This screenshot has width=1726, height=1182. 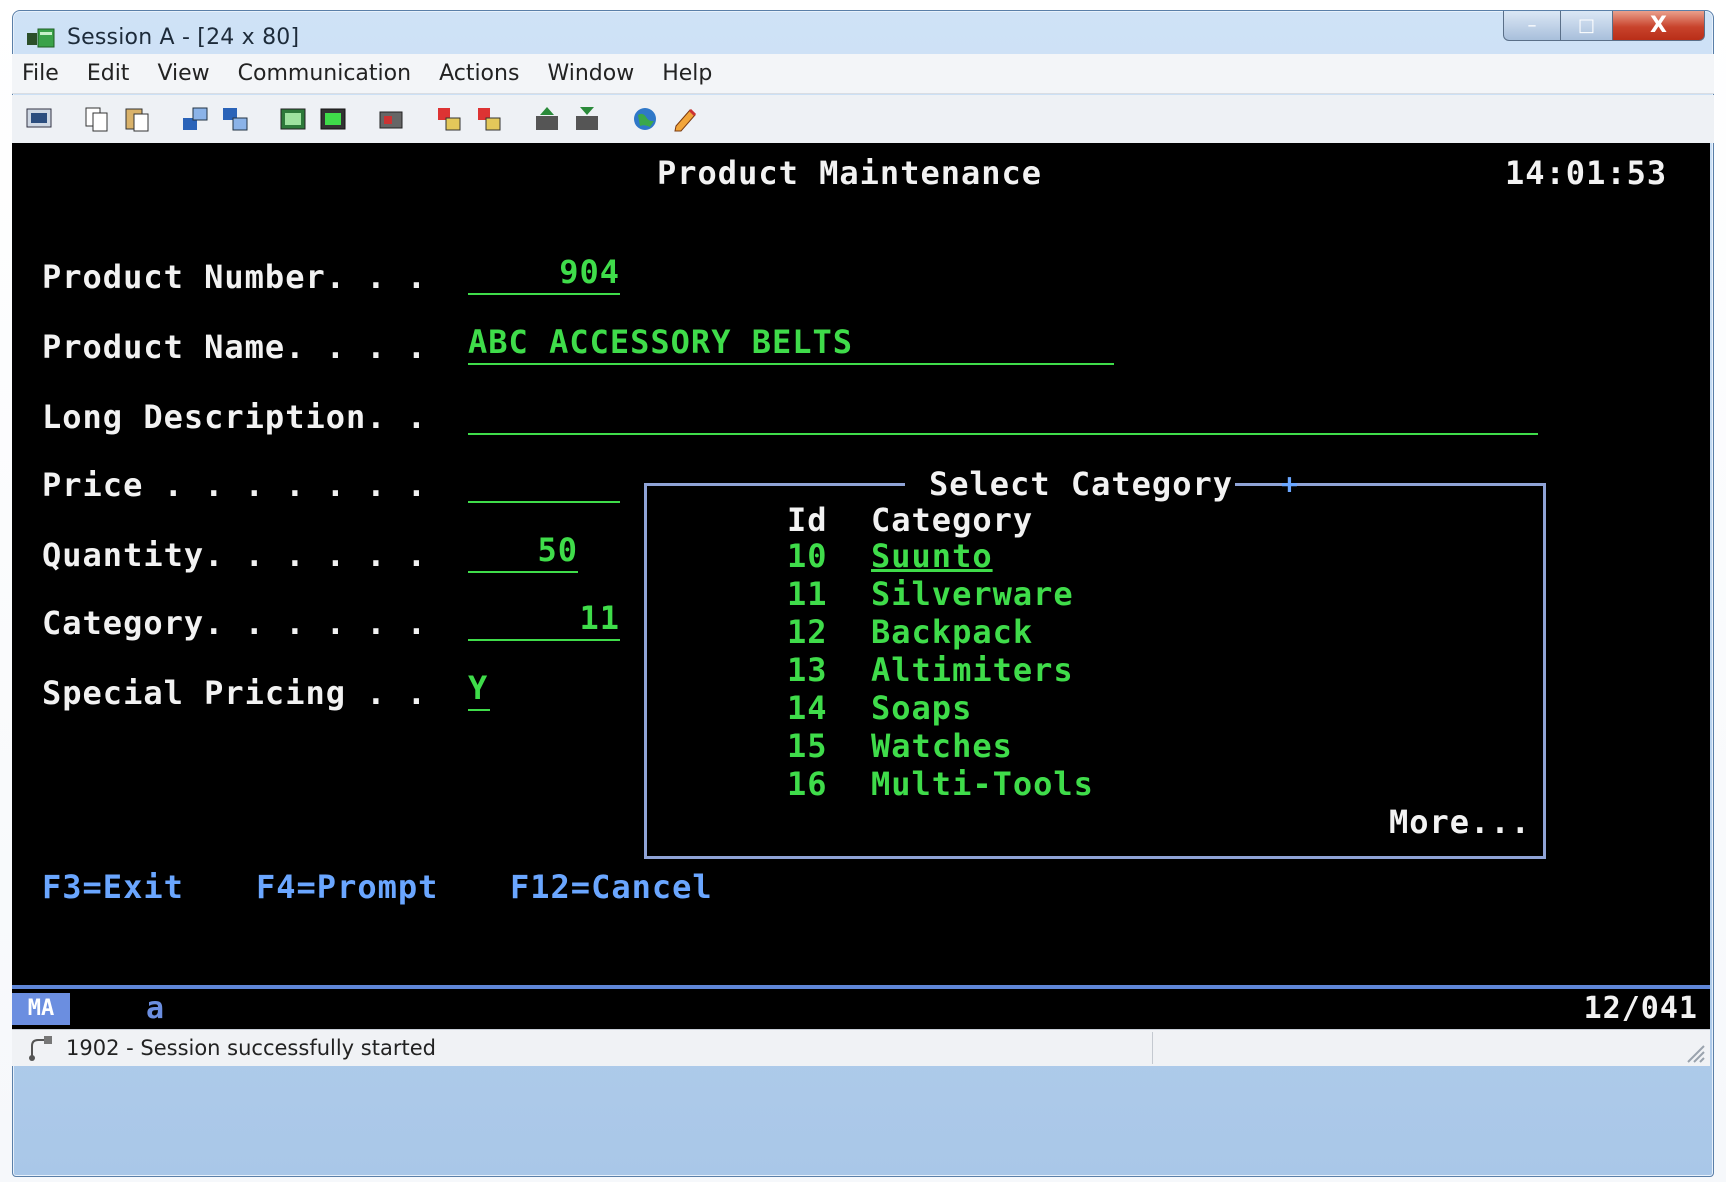 I want to click on quantity-value: 50, so click(x=557, y=550).